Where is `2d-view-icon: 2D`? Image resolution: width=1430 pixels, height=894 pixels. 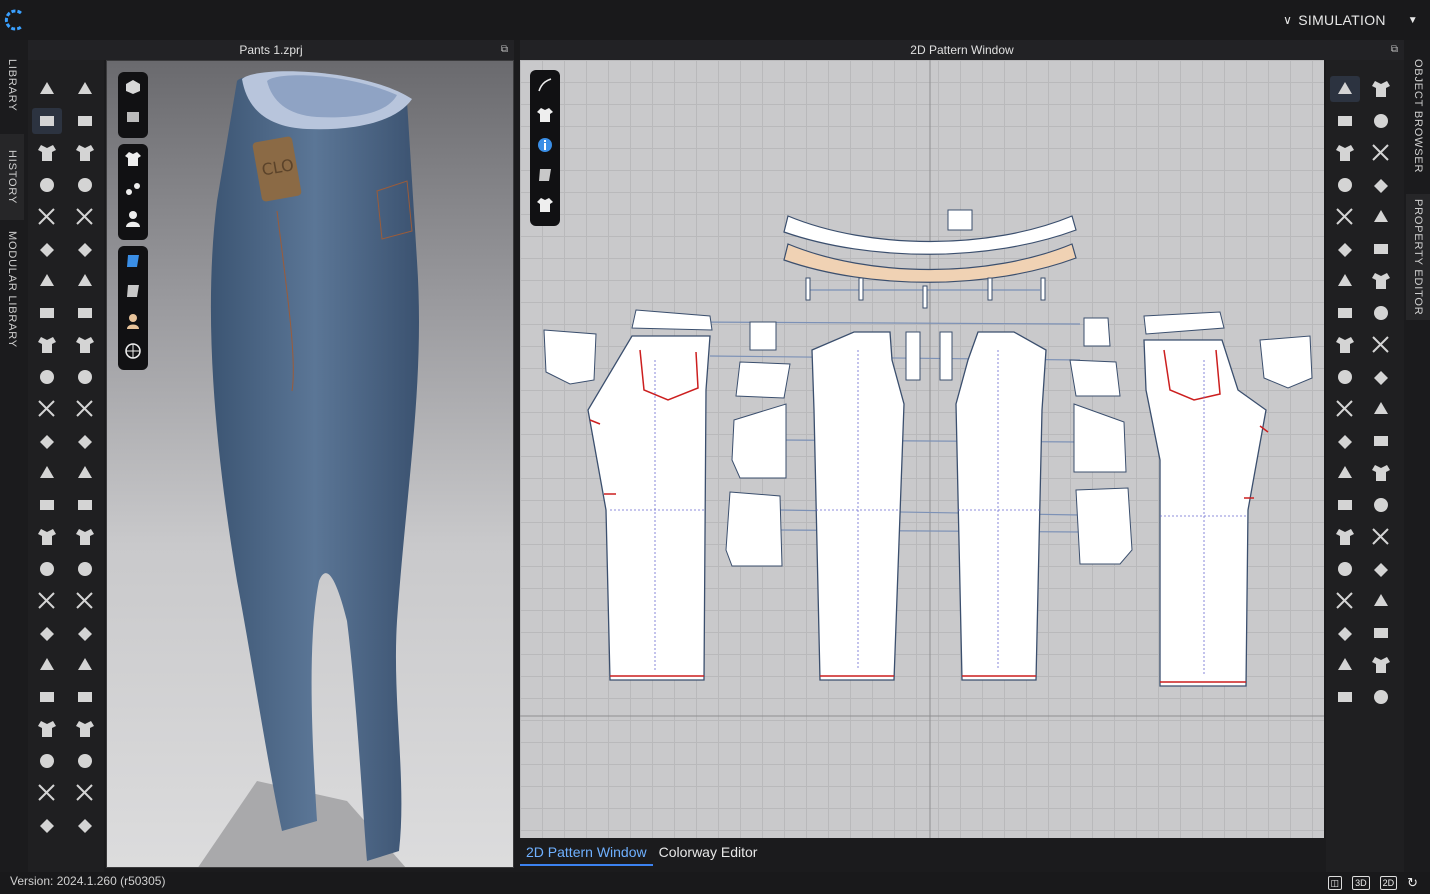
2d-view-icon: 2D is located at coordinates (1388, 883).